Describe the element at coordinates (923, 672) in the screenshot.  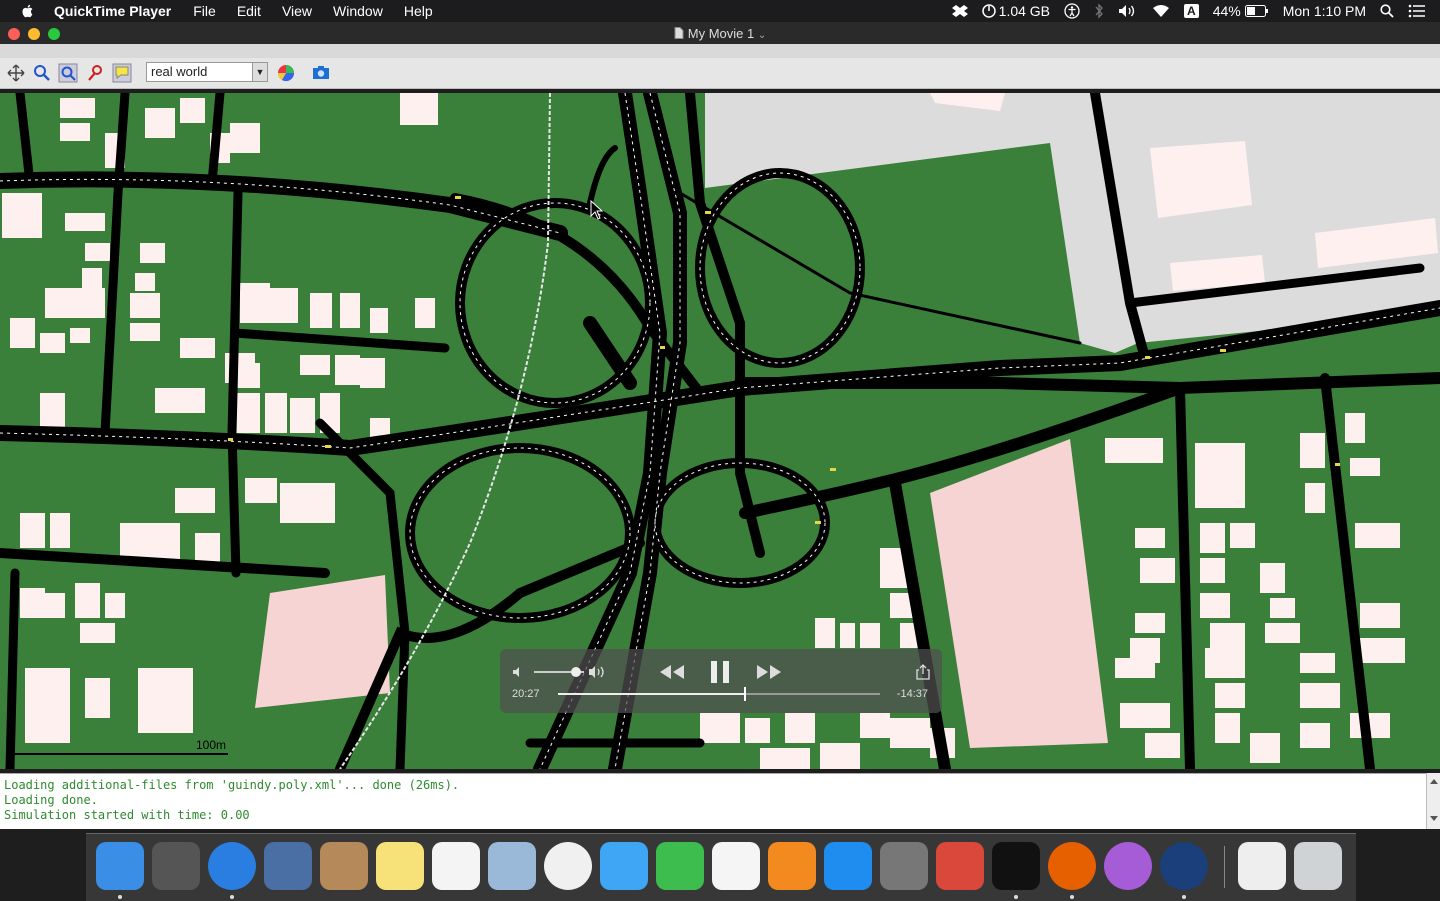
I see `share-icon` at that location.